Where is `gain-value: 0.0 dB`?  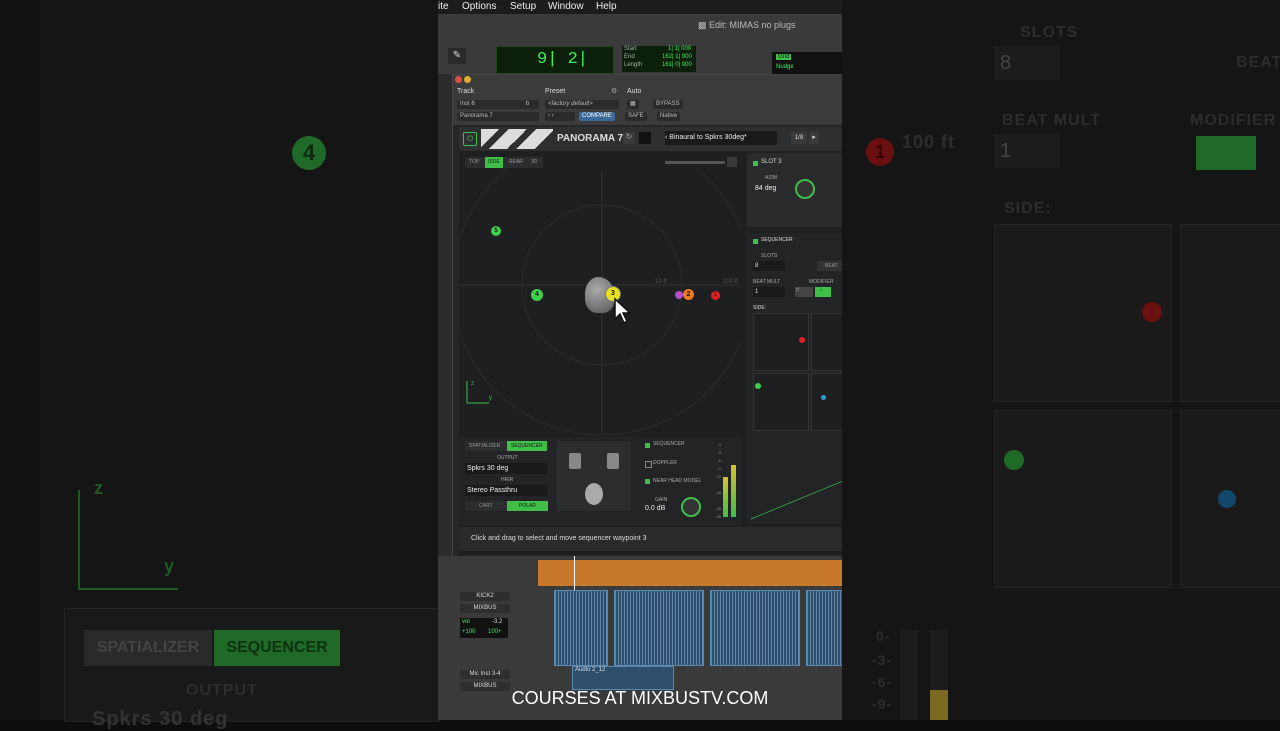 gain-value: 0.0 dB is located at coordinates (655, 508).